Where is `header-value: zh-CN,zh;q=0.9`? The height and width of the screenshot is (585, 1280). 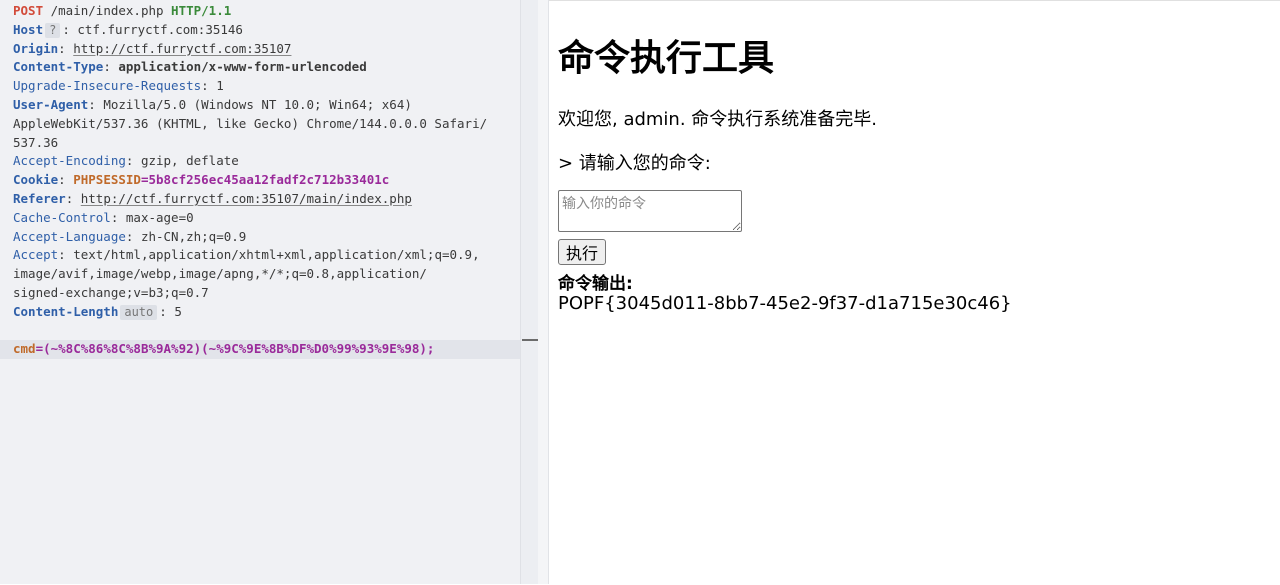
header-value: zh-CN,zh;q=0.9 is located at coordinates (193, 236).